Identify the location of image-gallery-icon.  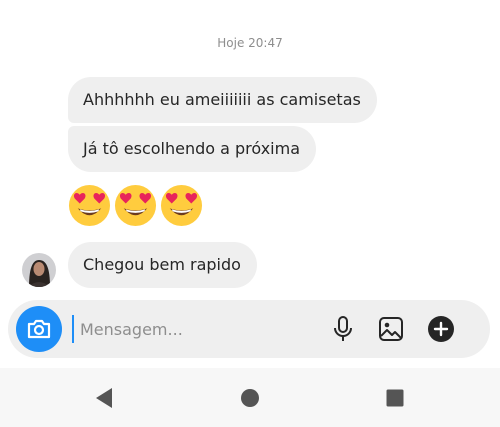
(391, 329).